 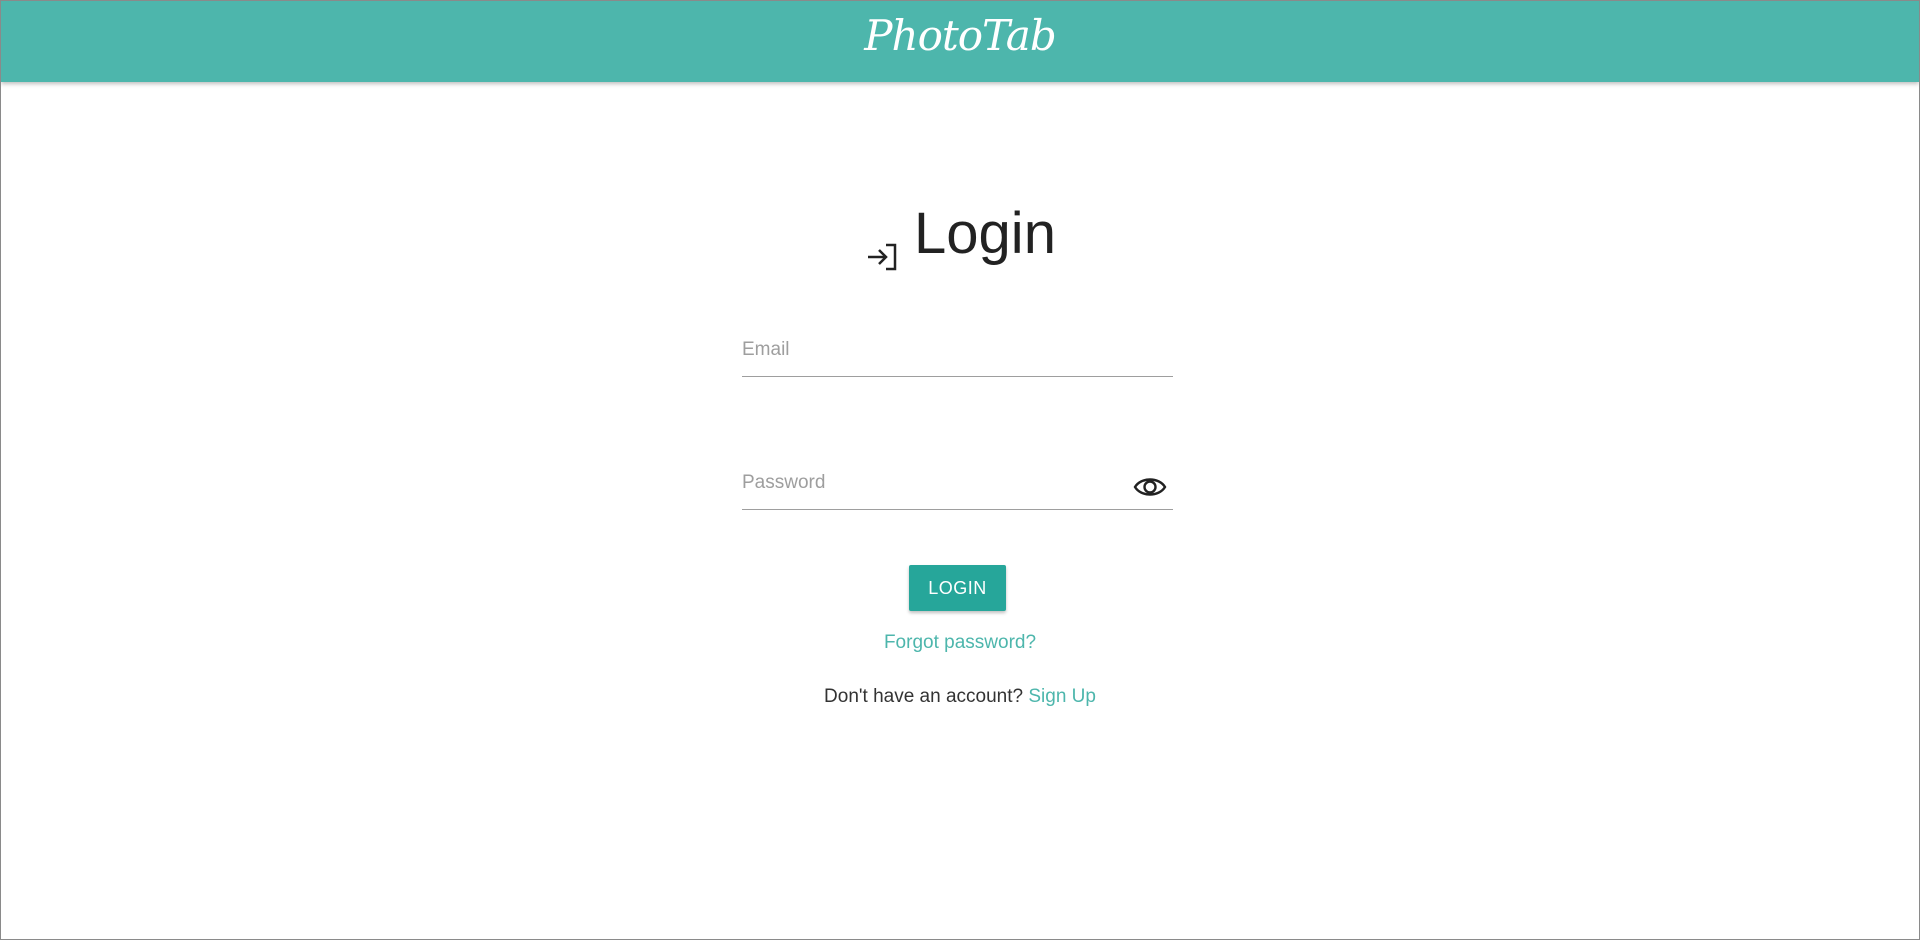 What do you see at coordinates (927, 483) in the screenshot?
I see `password-input` at bounding box center [927, 483].